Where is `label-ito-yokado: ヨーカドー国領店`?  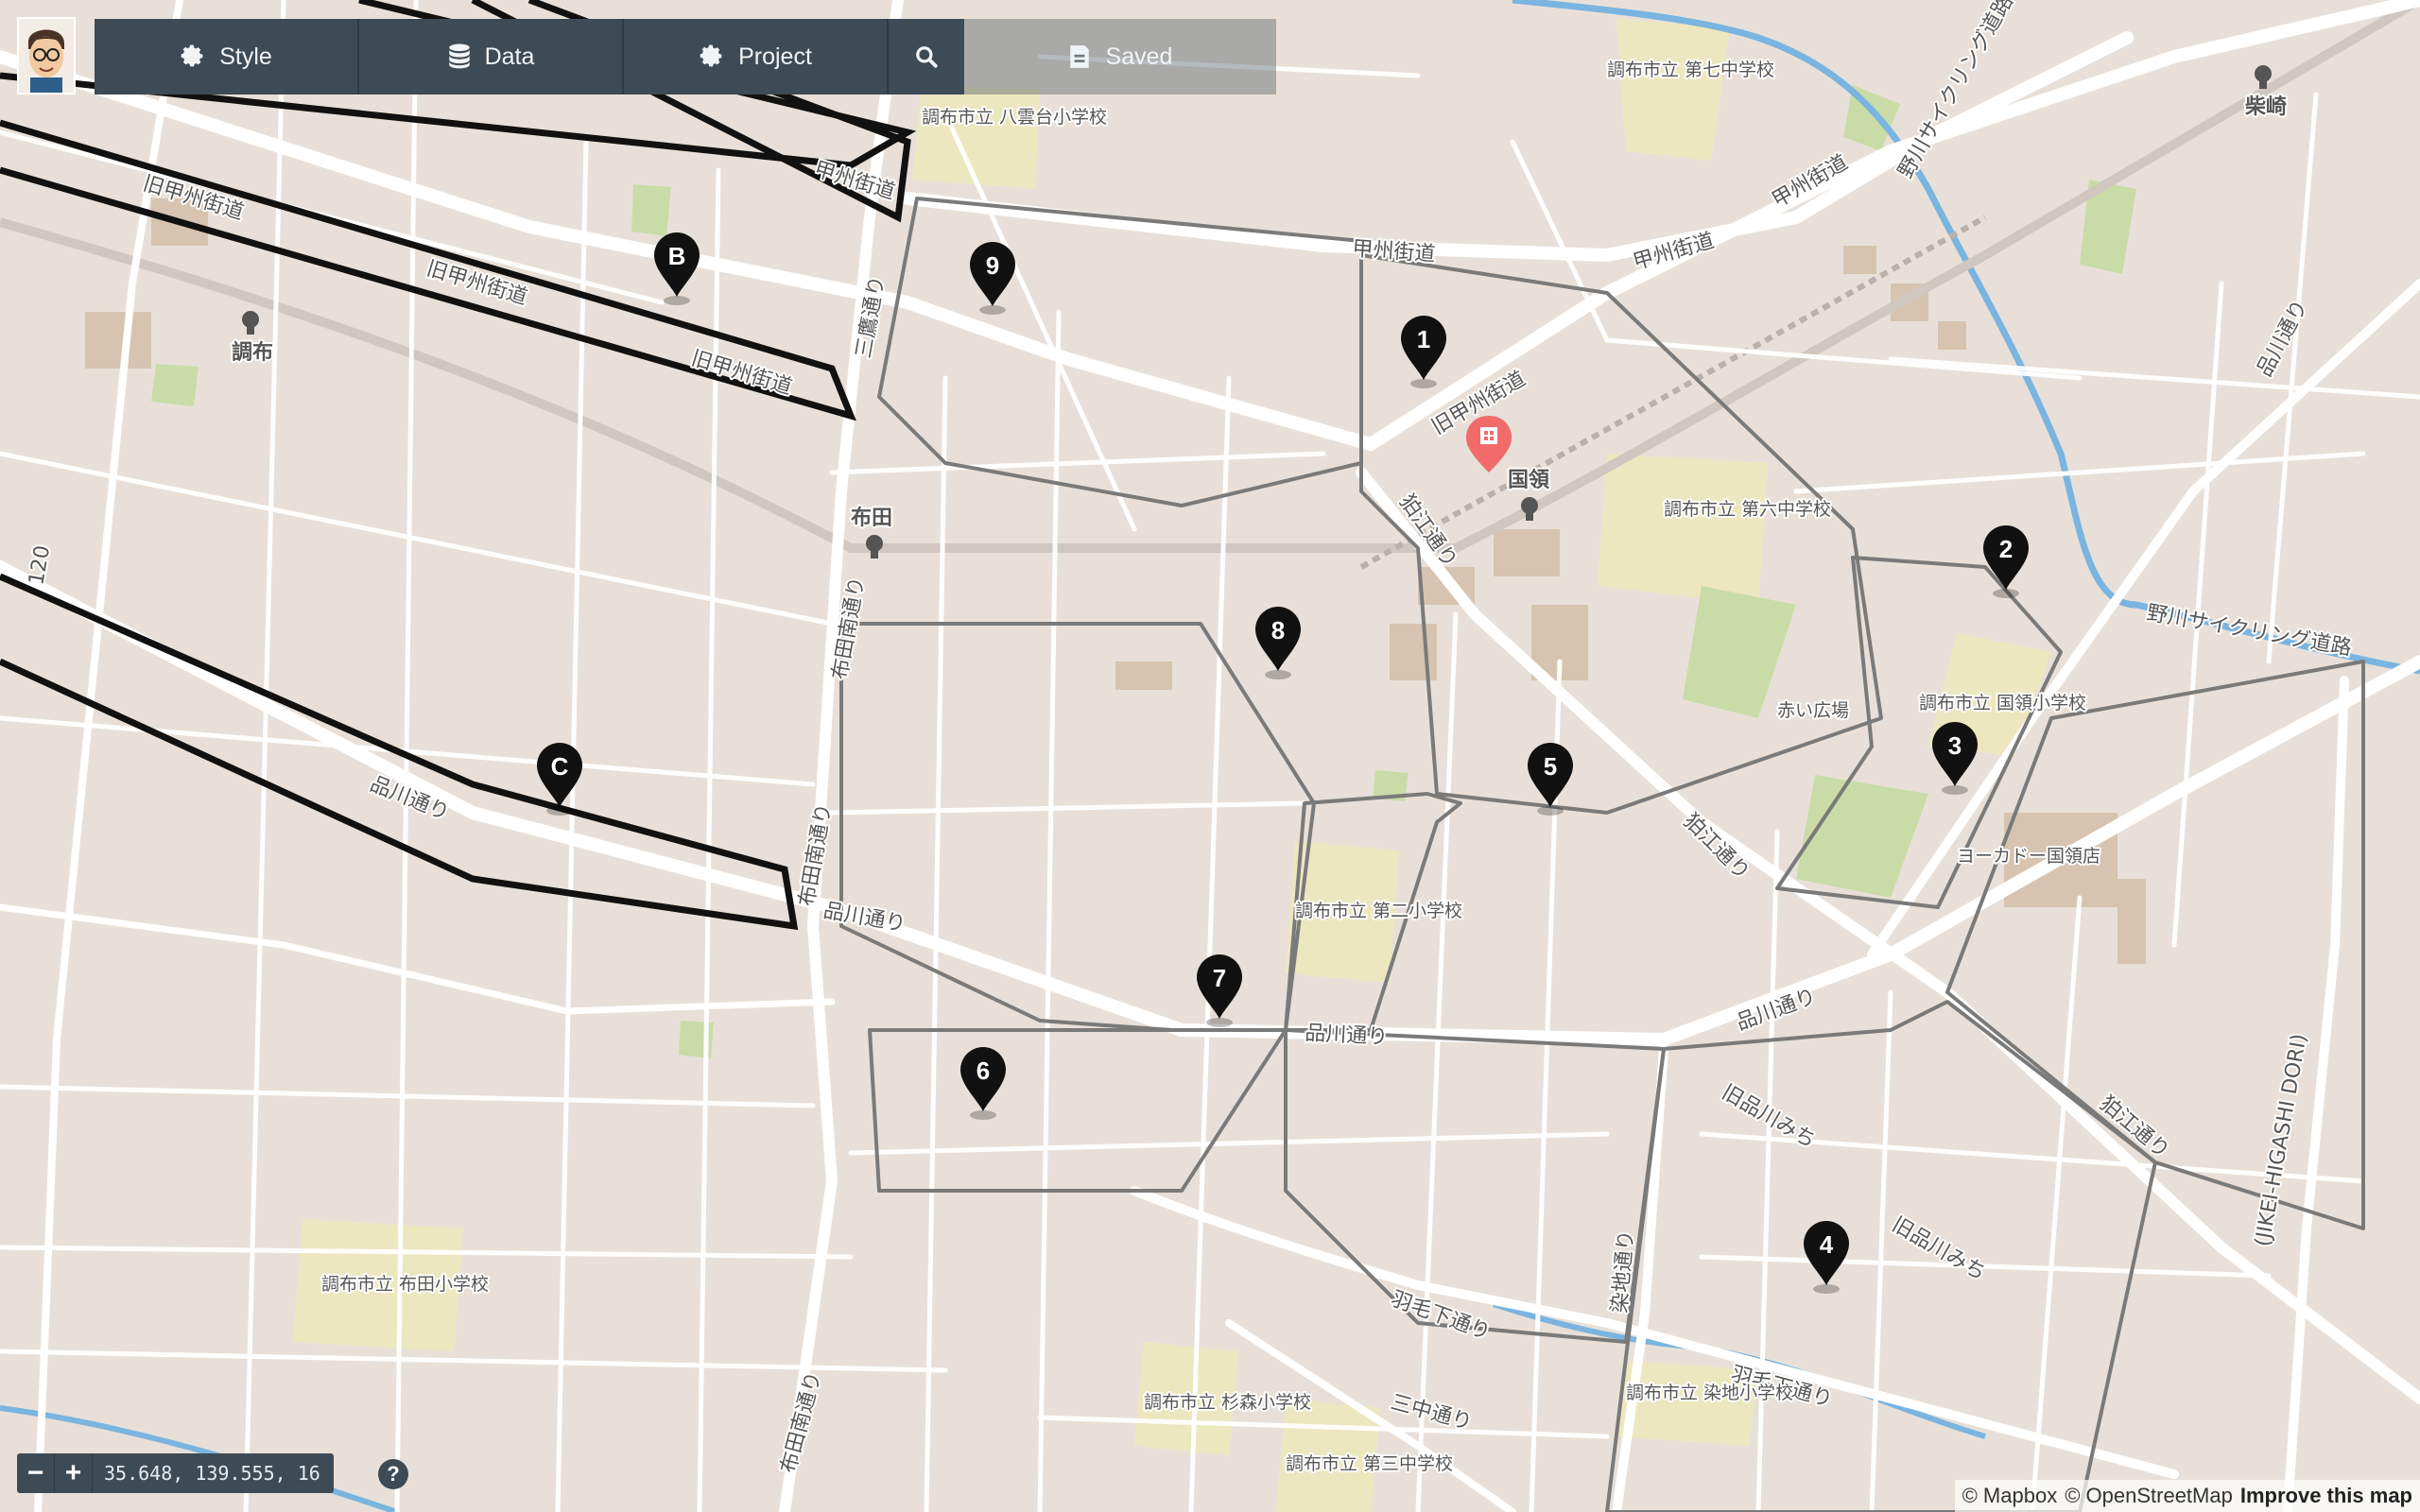
label-ito-yokado: ヨーカドー国領店 is located at coordinates (2028, 856).